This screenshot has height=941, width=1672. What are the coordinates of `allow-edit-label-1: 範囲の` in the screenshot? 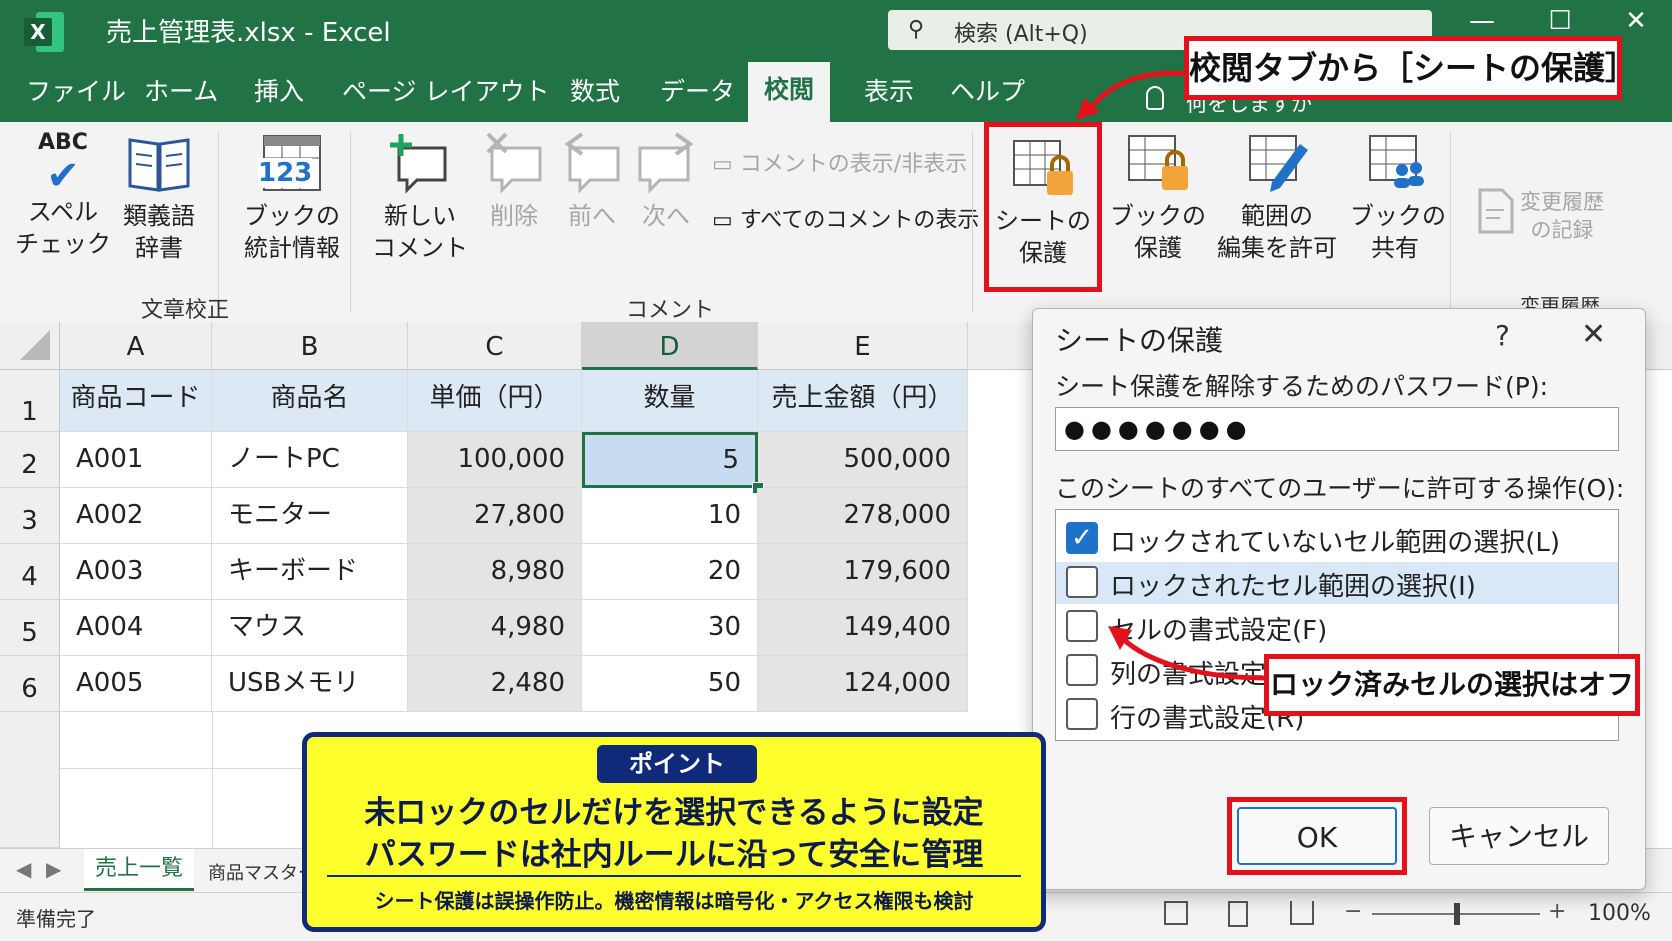 It's located at (1277, 216).